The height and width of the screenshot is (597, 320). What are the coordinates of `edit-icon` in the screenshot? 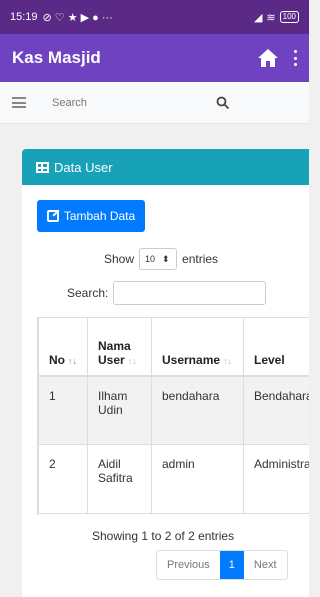 It's located at (52, 216).